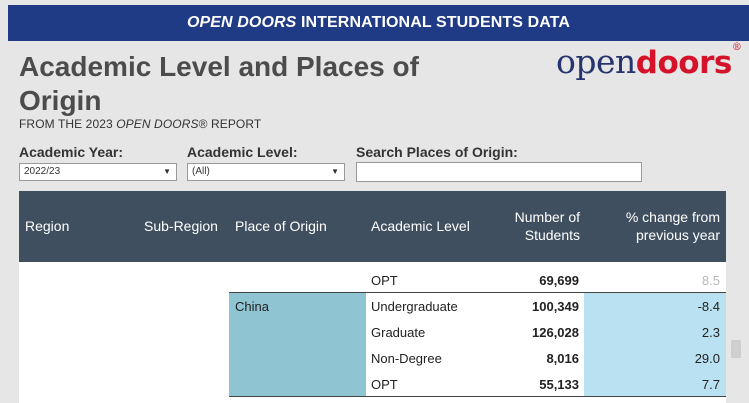 Image resolution: width=749 pixels, height=403 pixels. What do you see at coordinates (710, 384) in the screenshot?
I see `row-pct: 7.7` at bounding box center [710, 384].